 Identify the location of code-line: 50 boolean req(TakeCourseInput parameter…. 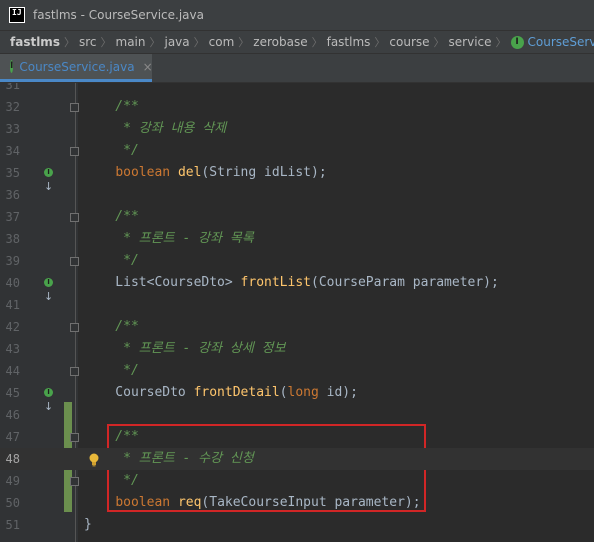
(297, 503).